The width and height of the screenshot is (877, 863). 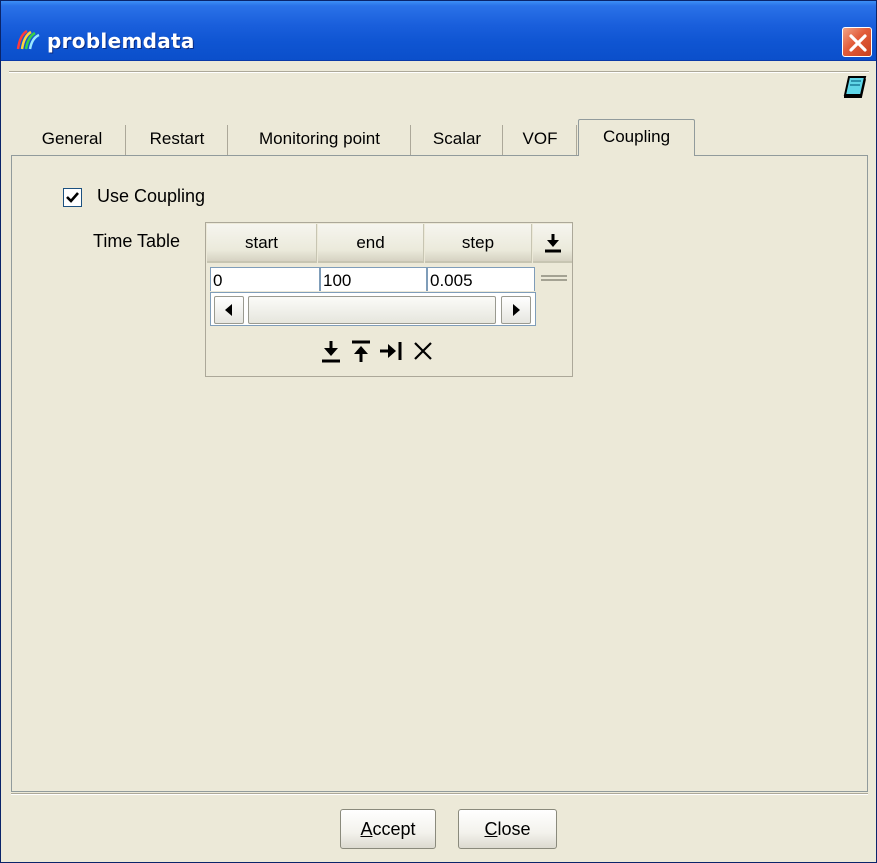 I want to click on append-row-icon, so click(x=391, y=351).